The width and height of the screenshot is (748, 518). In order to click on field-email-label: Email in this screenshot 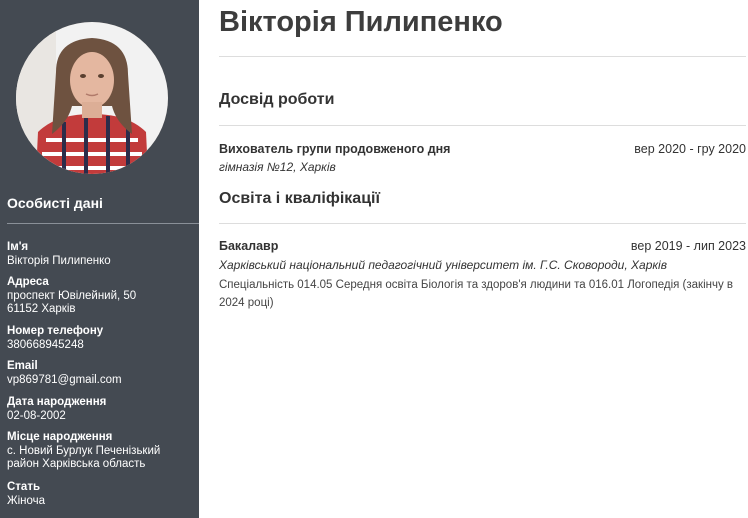, I will do `click(22, 366)`.